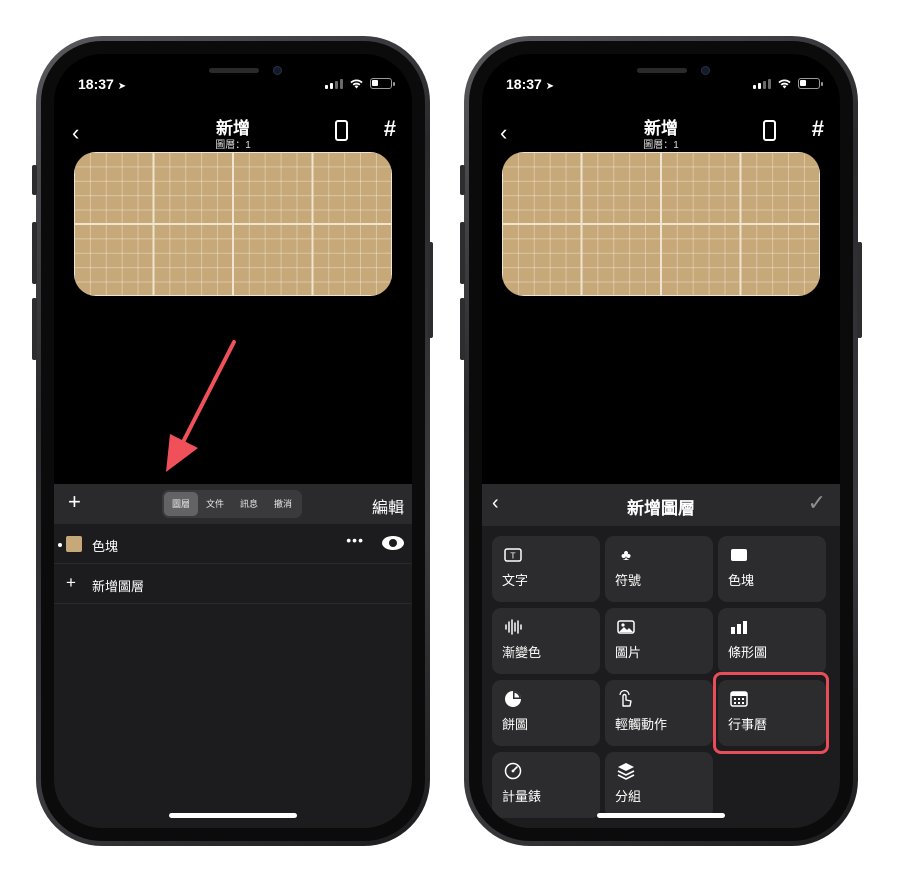 The height and width of the screenshot is (882, 900). Describe the element at coordinates (233, 584) in the screenshot. I see `add-layer-row: + 新增圖層` at that location.